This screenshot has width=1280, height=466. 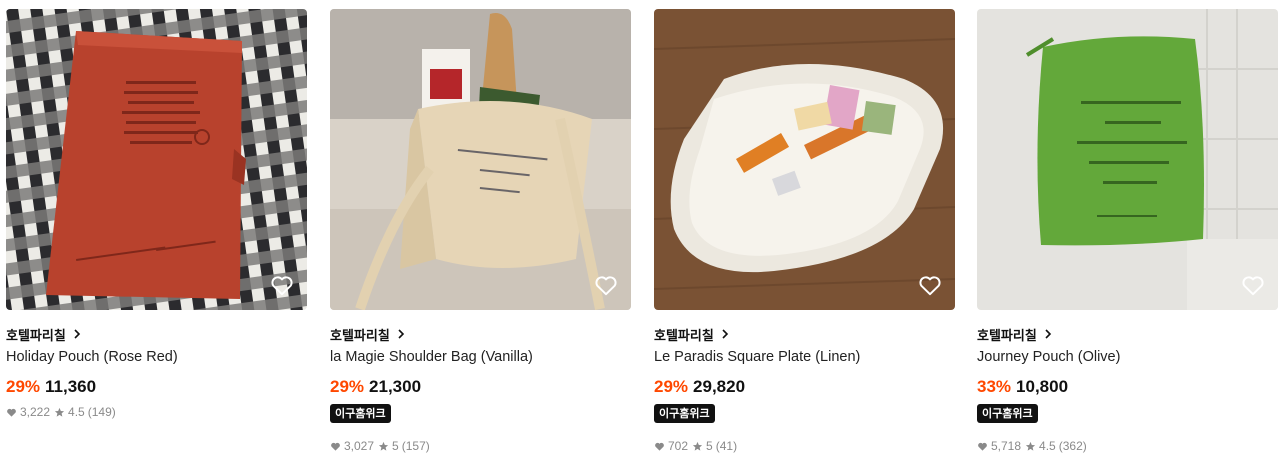 What do you see at coordinates (994, 386) in the screenshot?
I see `discount-rate: 33%` at bounding box center [994, 386].